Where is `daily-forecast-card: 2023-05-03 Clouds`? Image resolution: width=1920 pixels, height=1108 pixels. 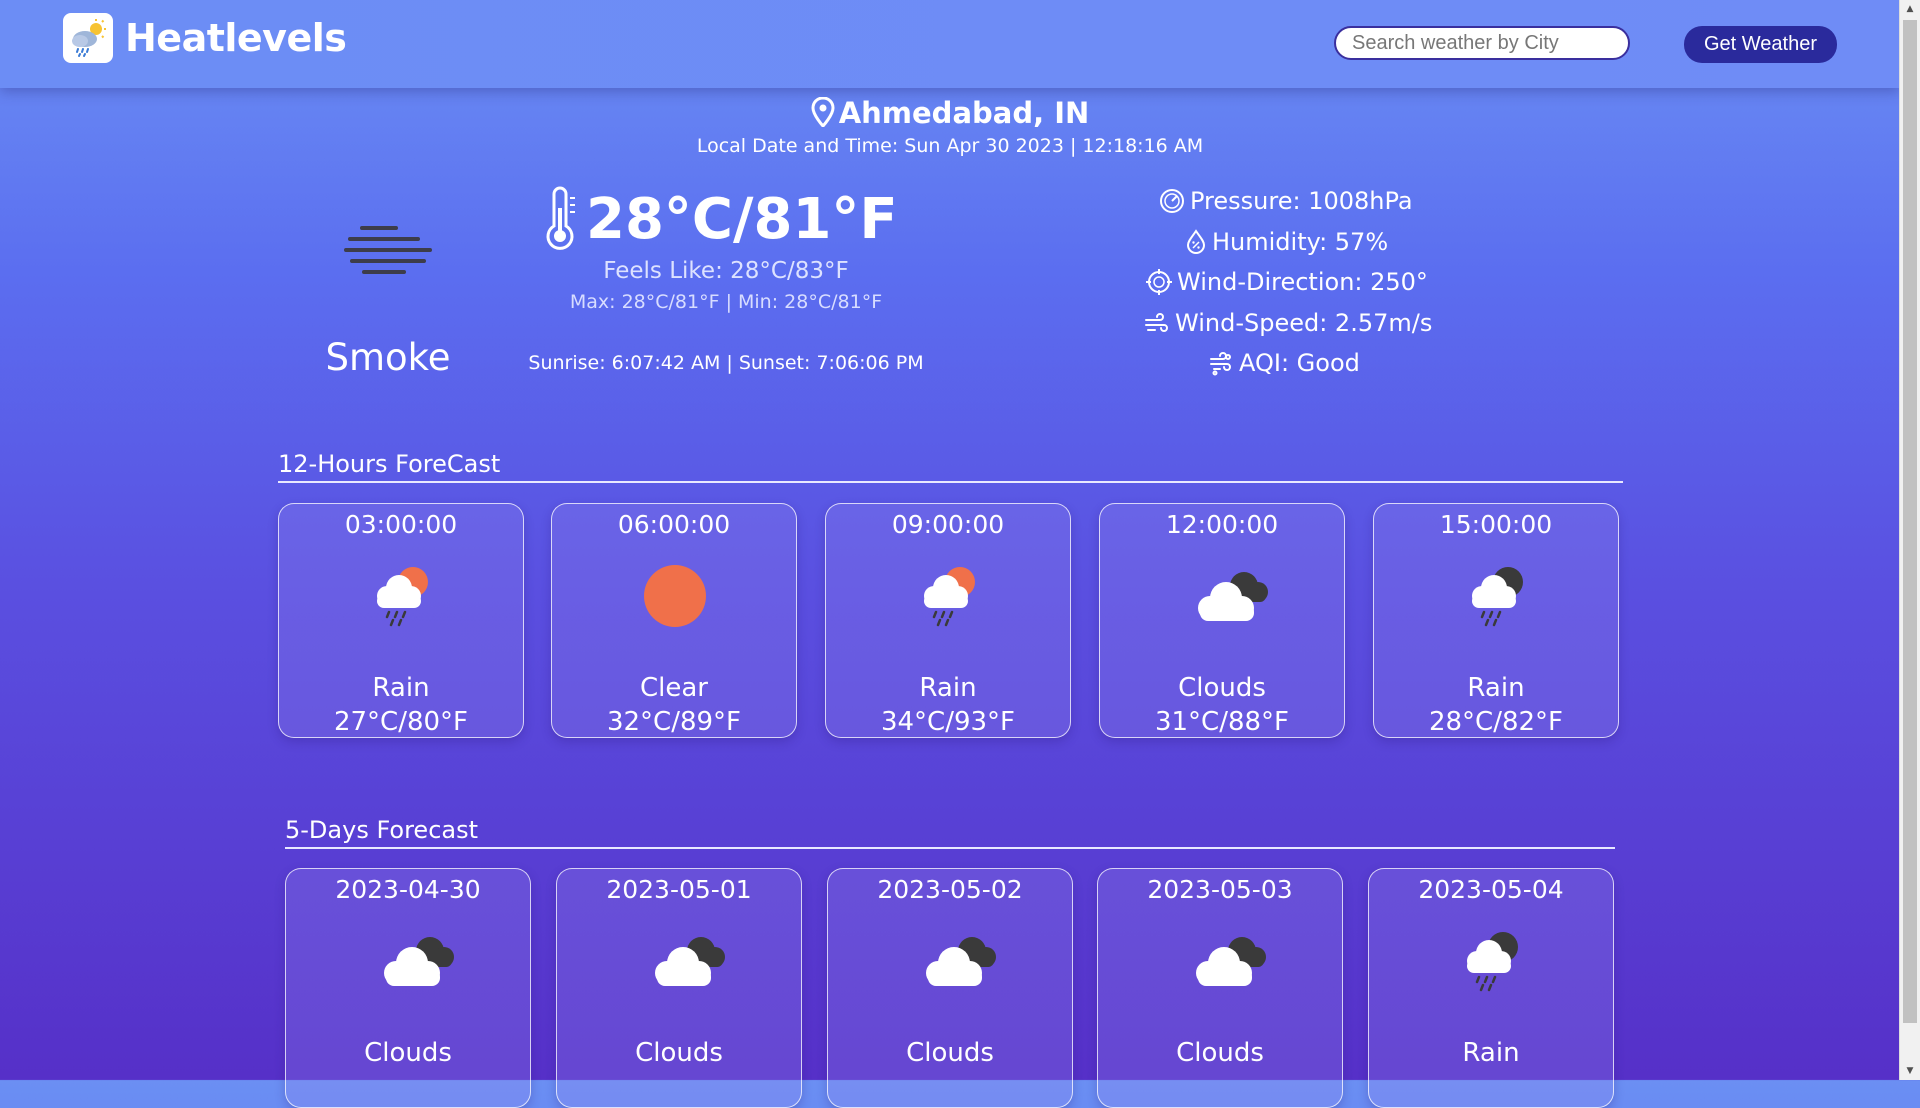 daily-forecast-card: 2023-05-03 Clouds is located at coordinates (1220, 988).